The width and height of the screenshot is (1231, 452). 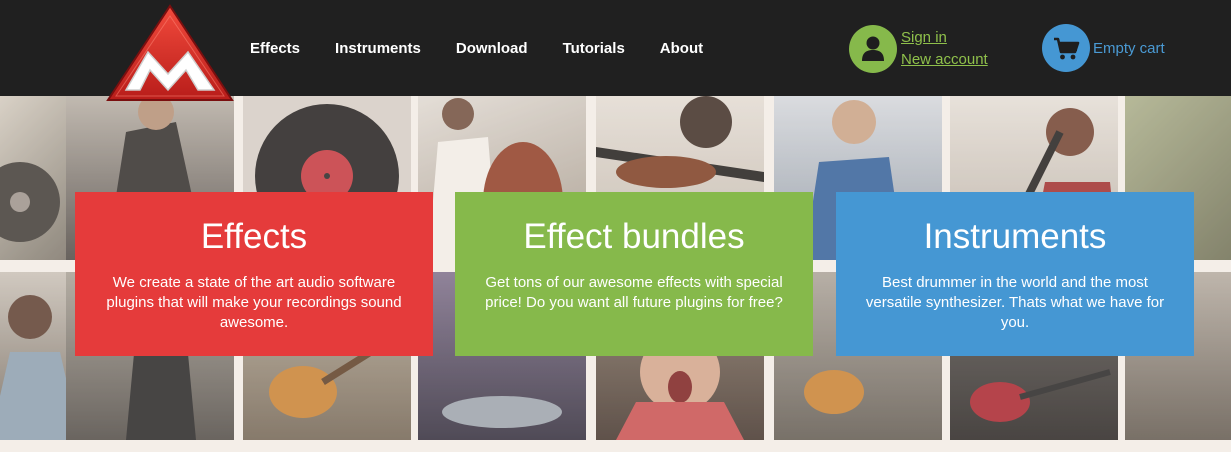 I want to click on nav-instruments: Instruments, so click(x=378, y=48).